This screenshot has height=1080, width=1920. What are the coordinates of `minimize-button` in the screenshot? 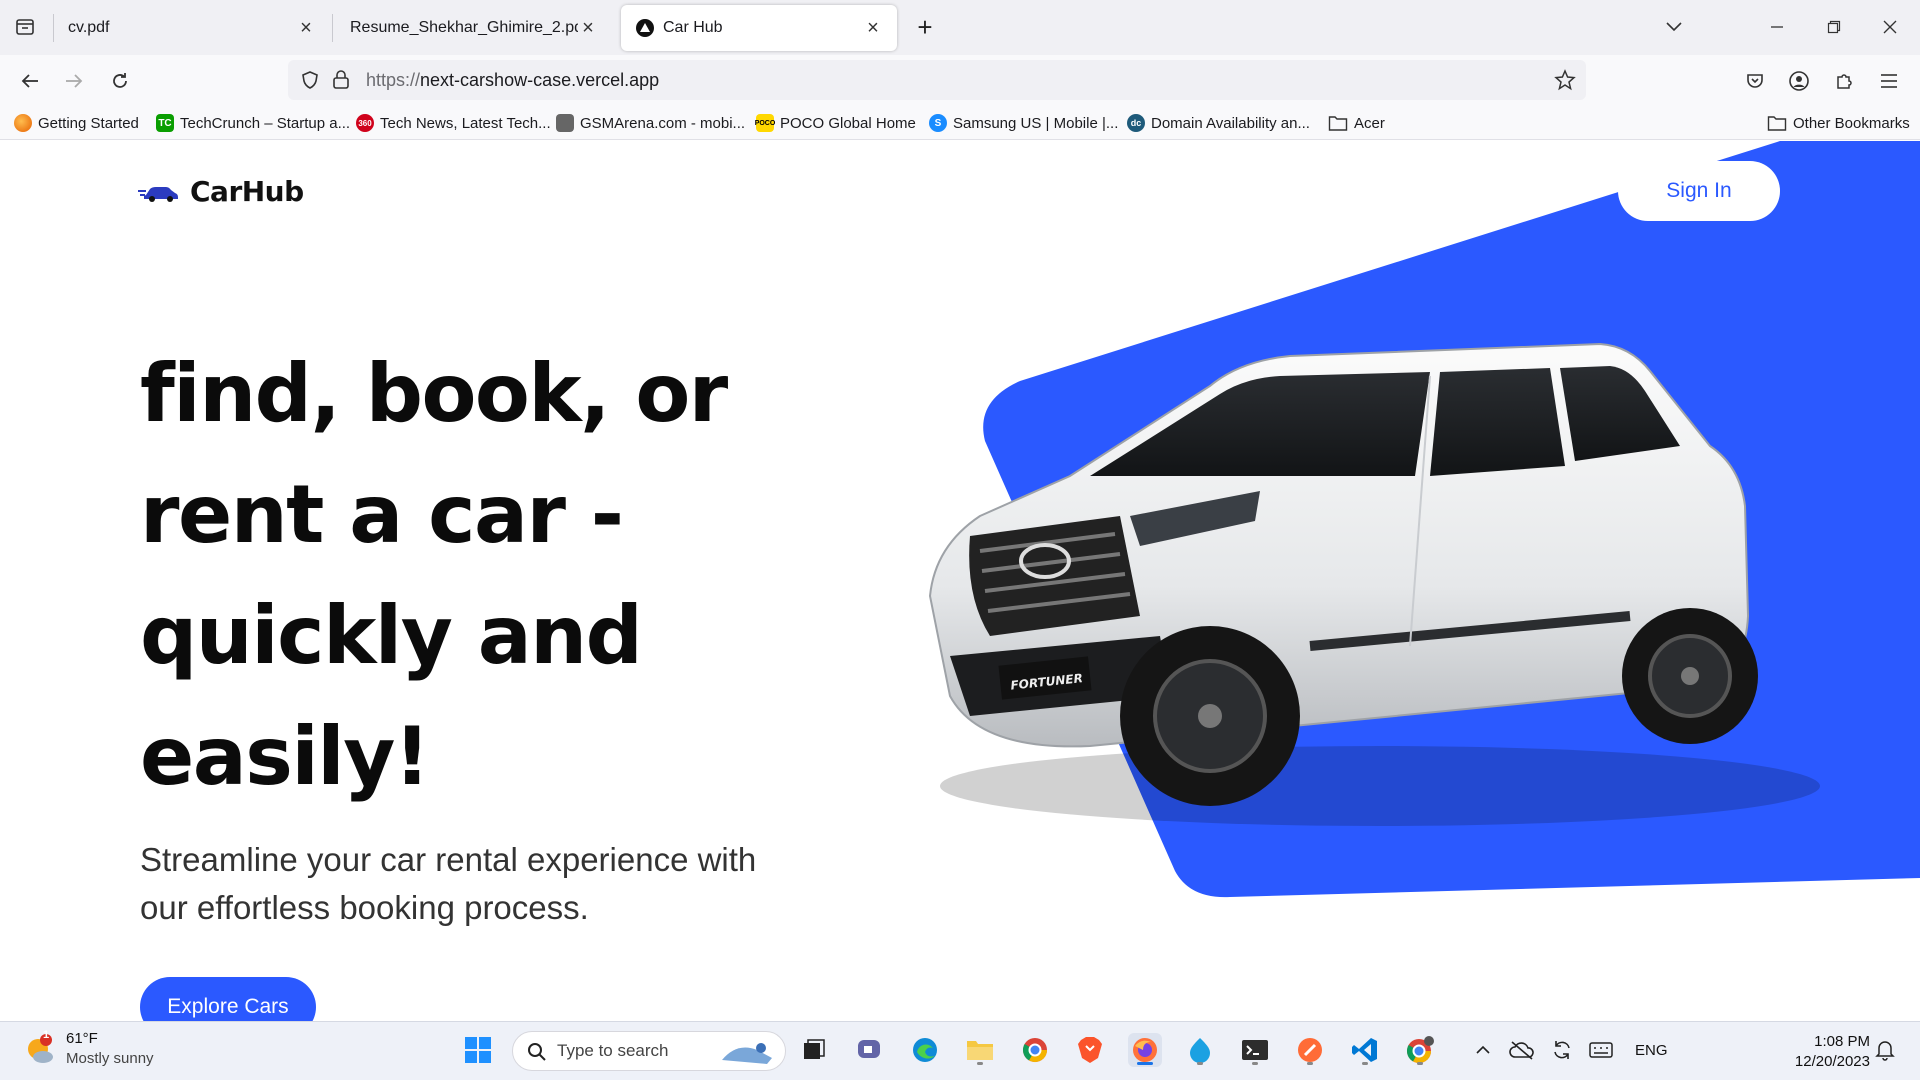 It's located at (1777, 27).